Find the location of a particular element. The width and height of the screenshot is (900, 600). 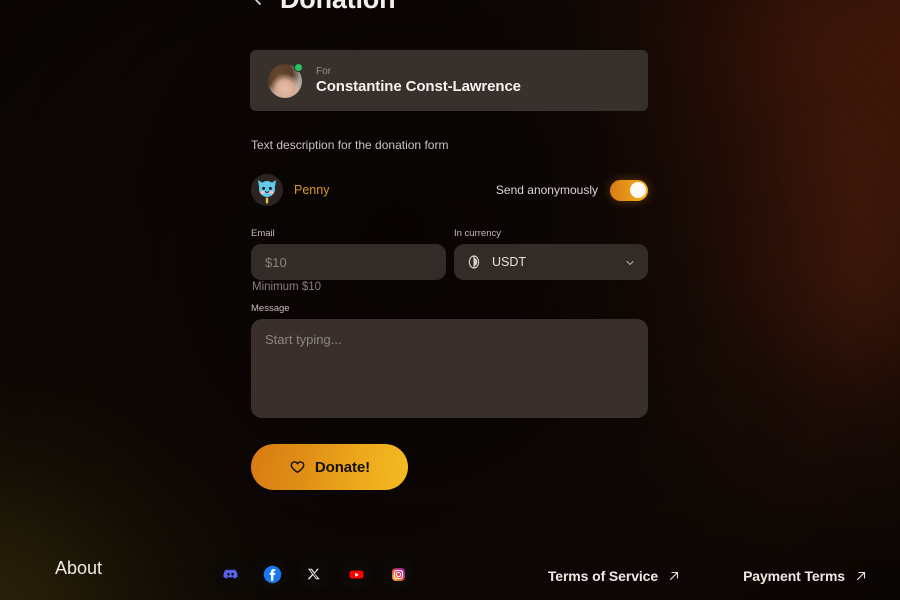

send-anonymously-group: Send anonymously is located at coordinates (571, 190).